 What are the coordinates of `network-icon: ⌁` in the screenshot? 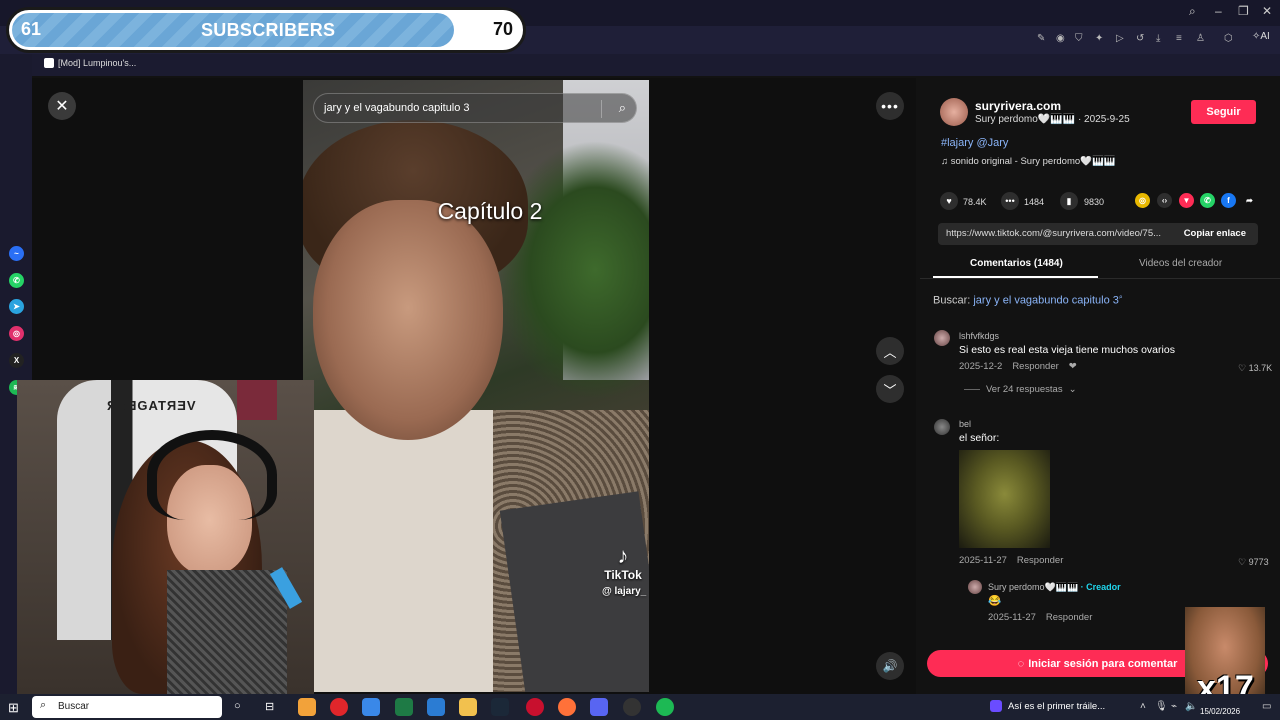 It's located at (1174, 706).